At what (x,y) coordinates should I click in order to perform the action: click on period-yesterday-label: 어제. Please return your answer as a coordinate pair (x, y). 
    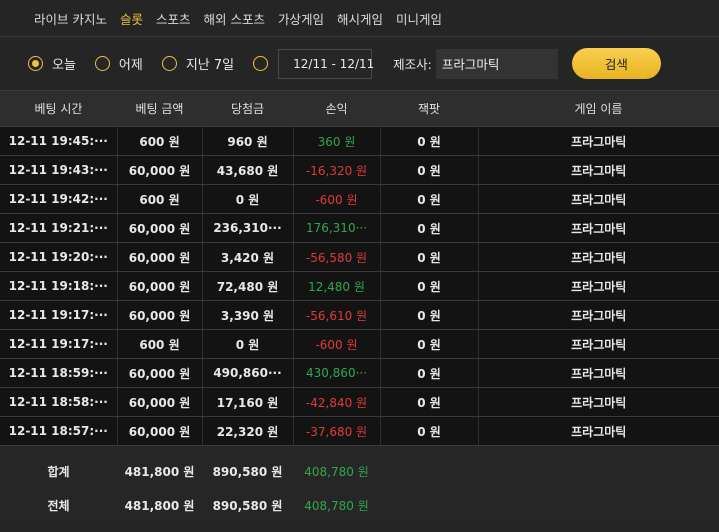
    Looking at the image, I should click on (130, 65).